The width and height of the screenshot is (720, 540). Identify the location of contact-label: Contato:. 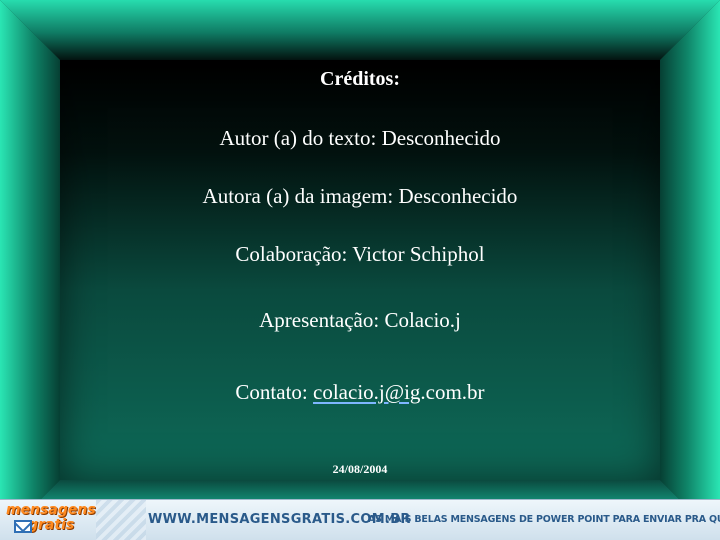
(274, 392).